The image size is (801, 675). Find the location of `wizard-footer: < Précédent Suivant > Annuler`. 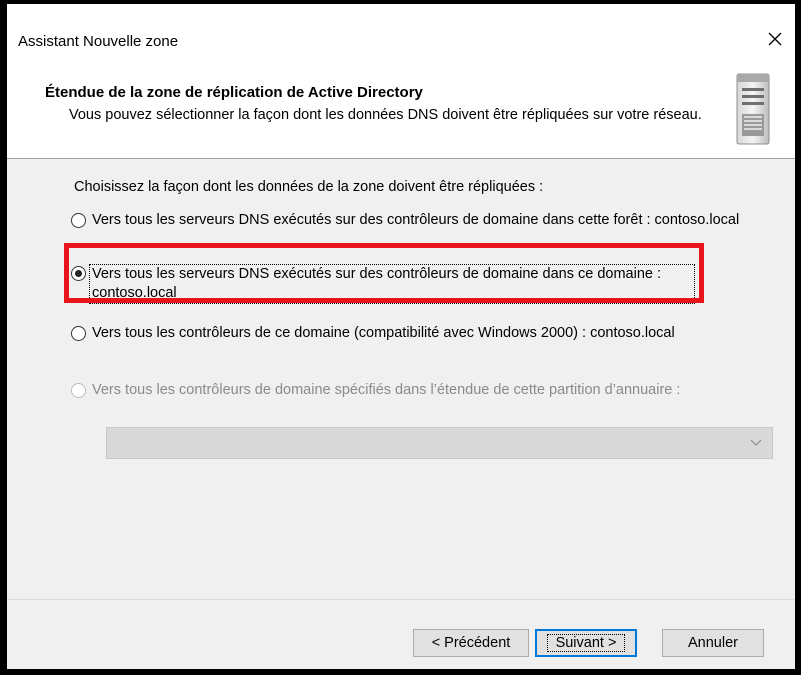

wizard-footer: < Précédent Suivant > Annuler is located at coordinates (401, 634).